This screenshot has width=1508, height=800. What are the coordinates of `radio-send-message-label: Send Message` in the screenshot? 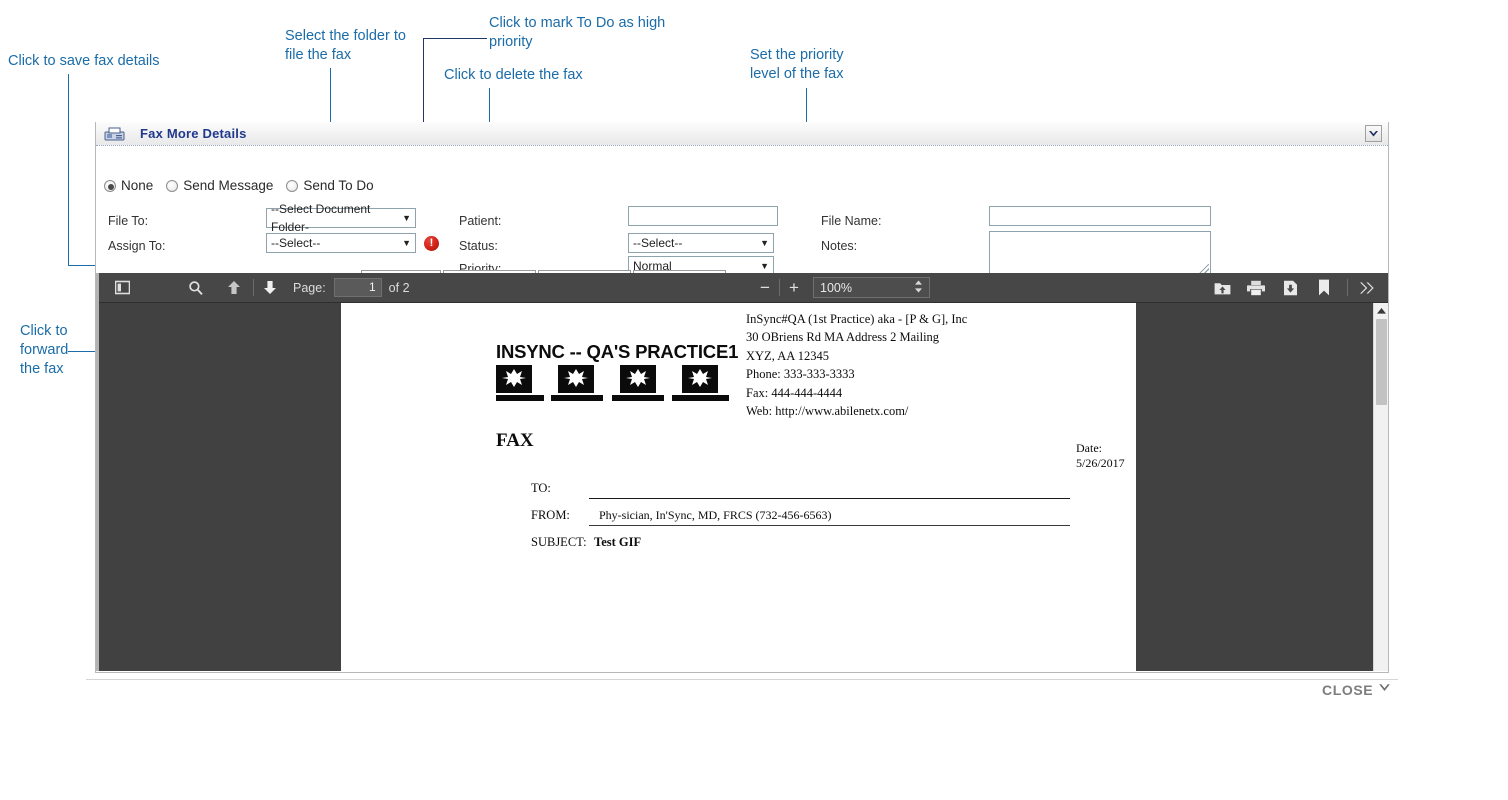 It's located at (228, 185).